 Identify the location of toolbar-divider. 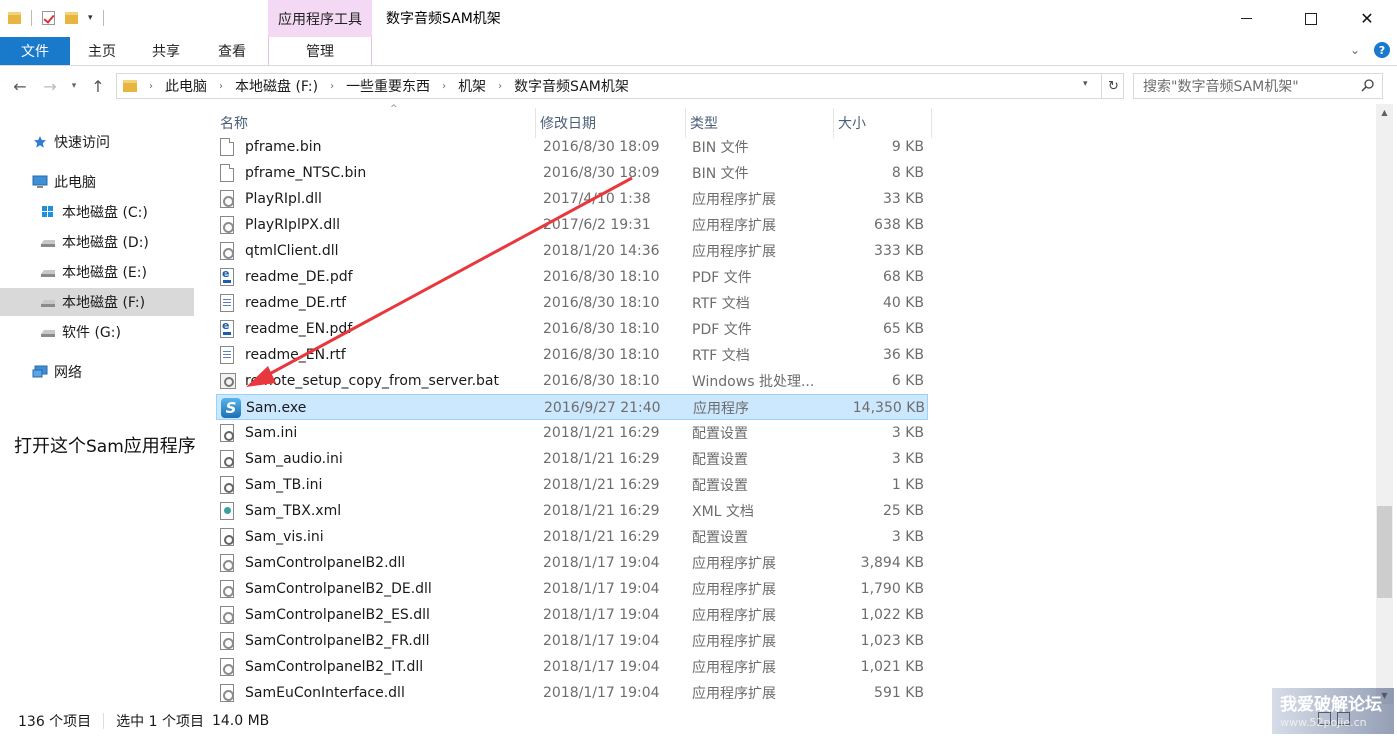
(103, 18).